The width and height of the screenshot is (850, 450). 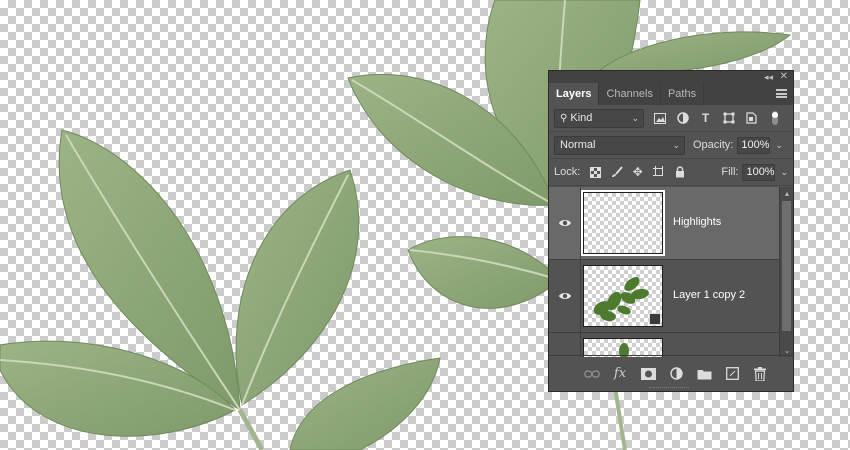 I want to click on layers-bottom-toolbar: fx, so click(x=671, y=373).